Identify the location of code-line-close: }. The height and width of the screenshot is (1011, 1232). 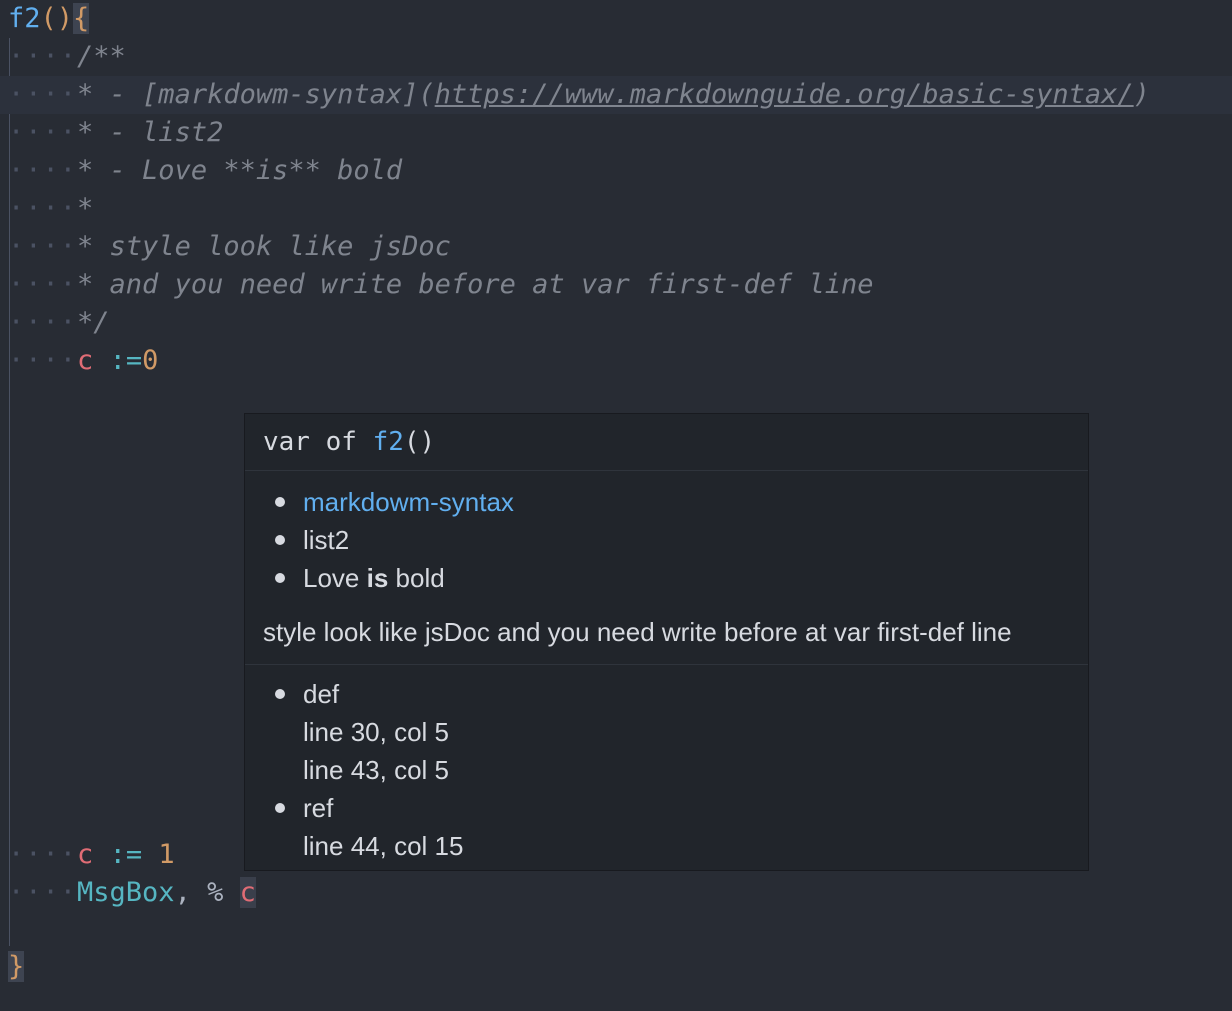
(16, 967).